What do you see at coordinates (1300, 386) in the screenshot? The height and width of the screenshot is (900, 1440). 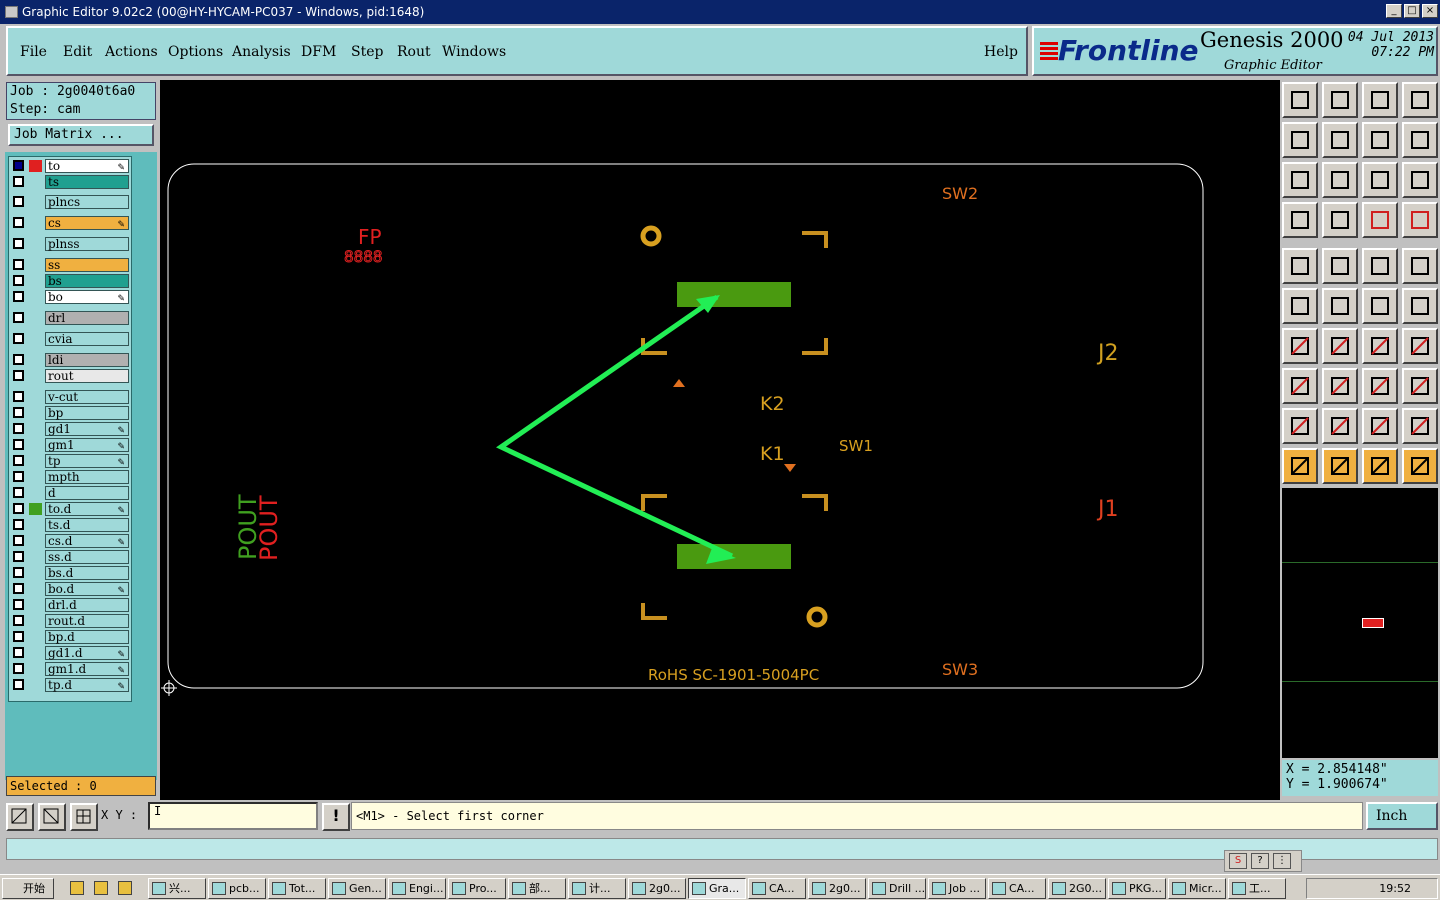 I see `move-icon` at bounding box center [1300, 386].